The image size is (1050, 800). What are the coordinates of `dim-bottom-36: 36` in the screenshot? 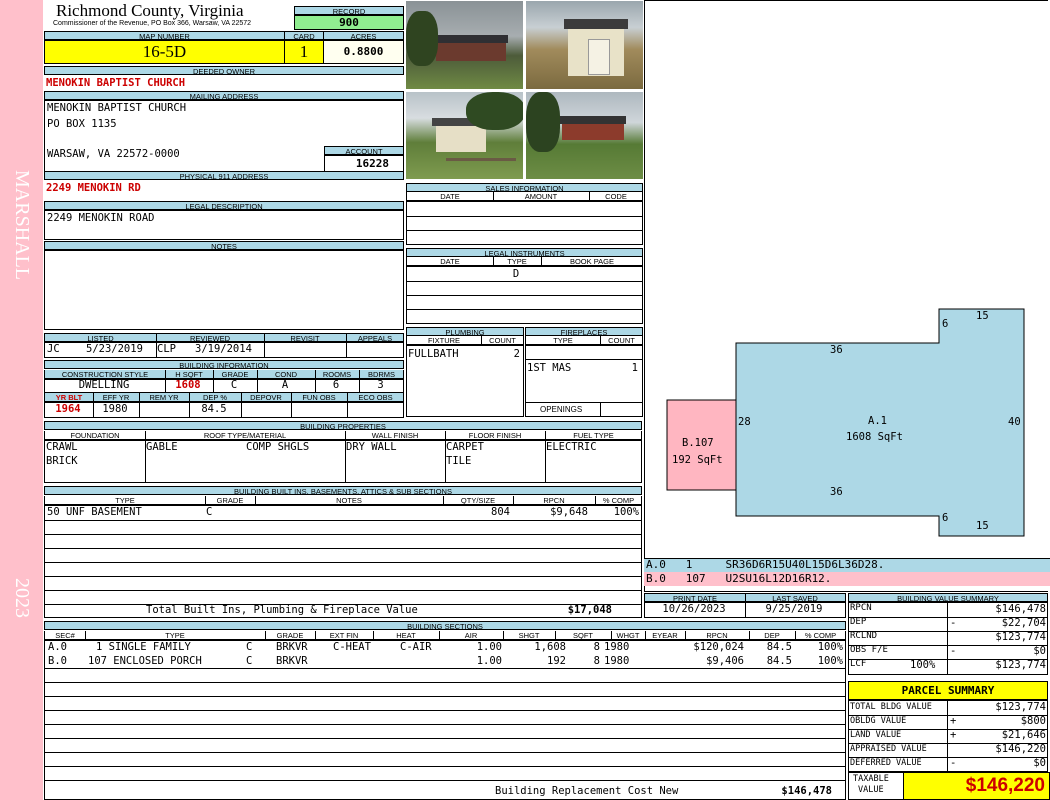 It's located at (836, 492).